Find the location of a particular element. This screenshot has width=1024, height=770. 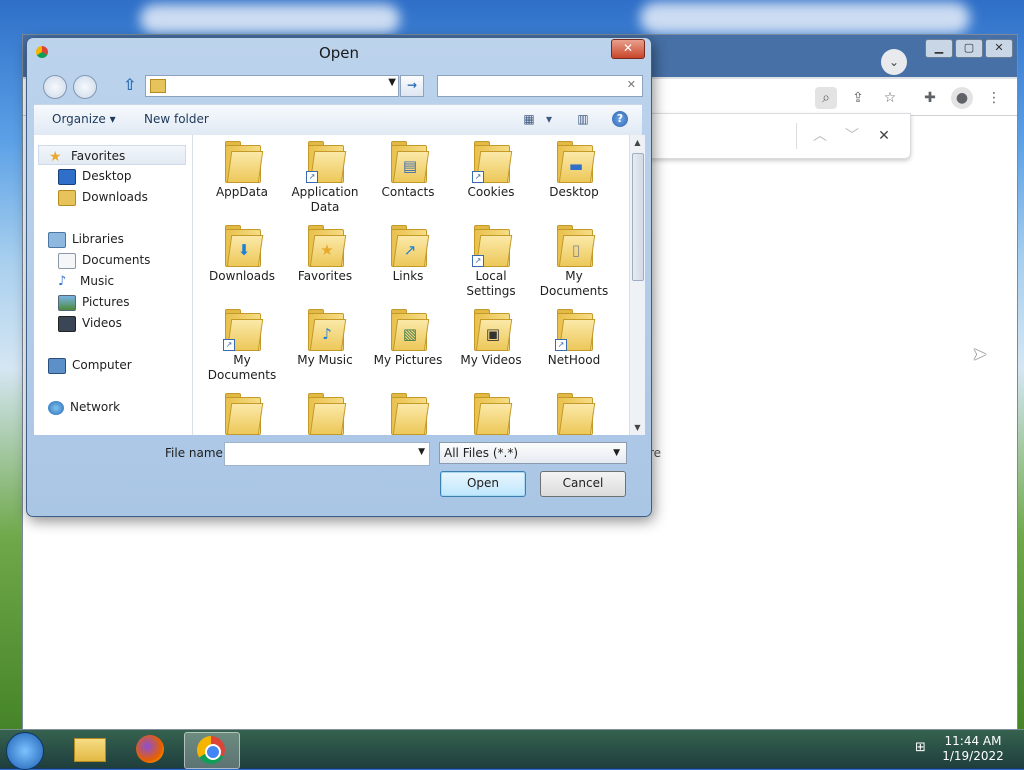

tab-search-icon: ⌄ is located at coordinates (894, 62).